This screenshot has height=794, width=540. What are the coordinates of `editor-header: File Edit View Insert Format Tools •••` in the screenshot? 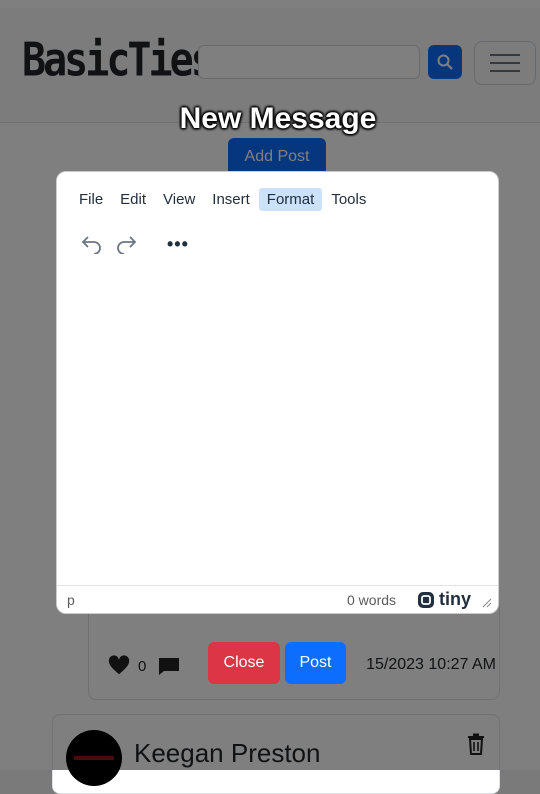 It's located at (277, 221).